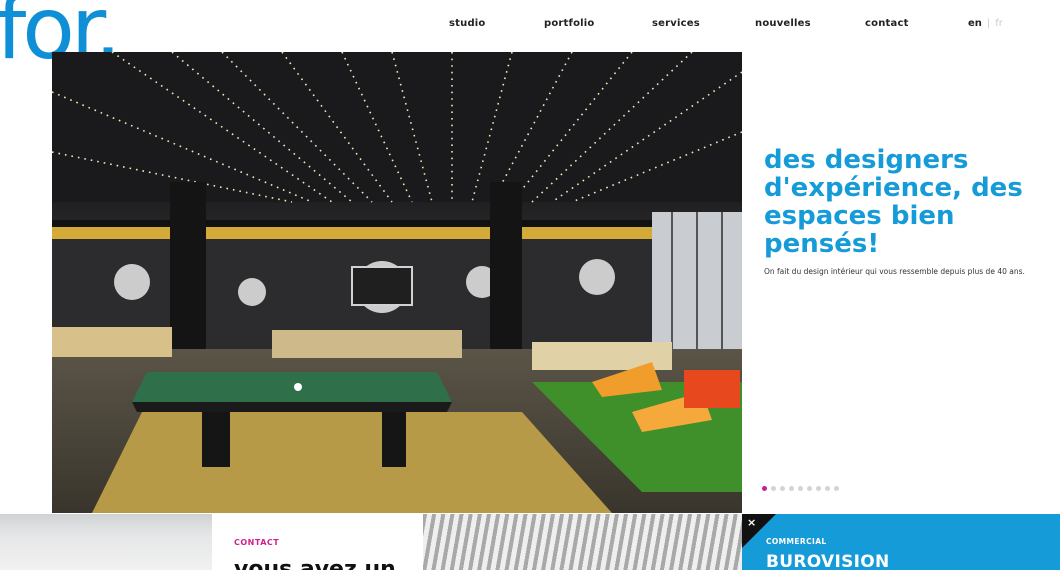 The width and height of the screenshot is (1060, 570). Describe the element at coordinates (257, 542) in the screenshot. I see `contact-label: CONTACT` at that location.